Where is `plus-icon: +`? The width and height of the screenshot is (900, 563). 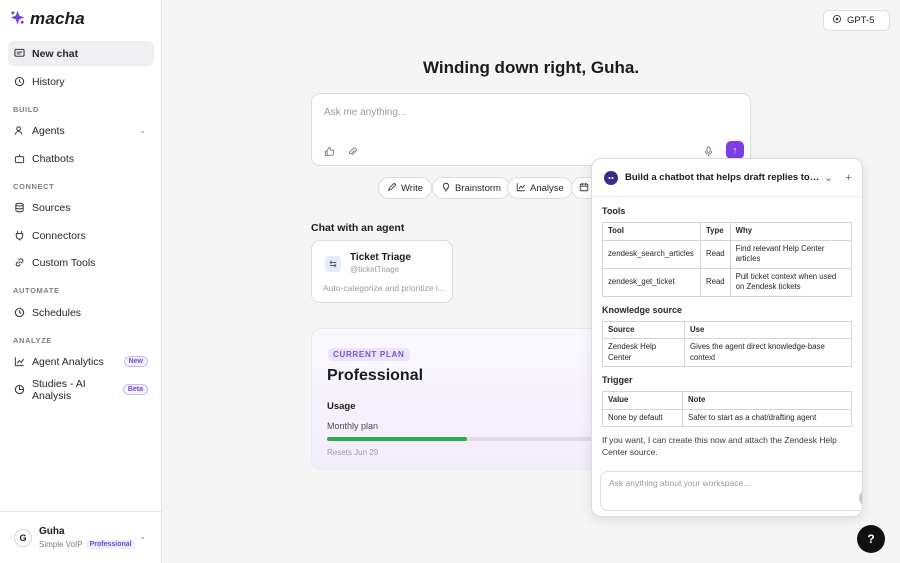
plus-icon: + is located at coordinates (848, 177).